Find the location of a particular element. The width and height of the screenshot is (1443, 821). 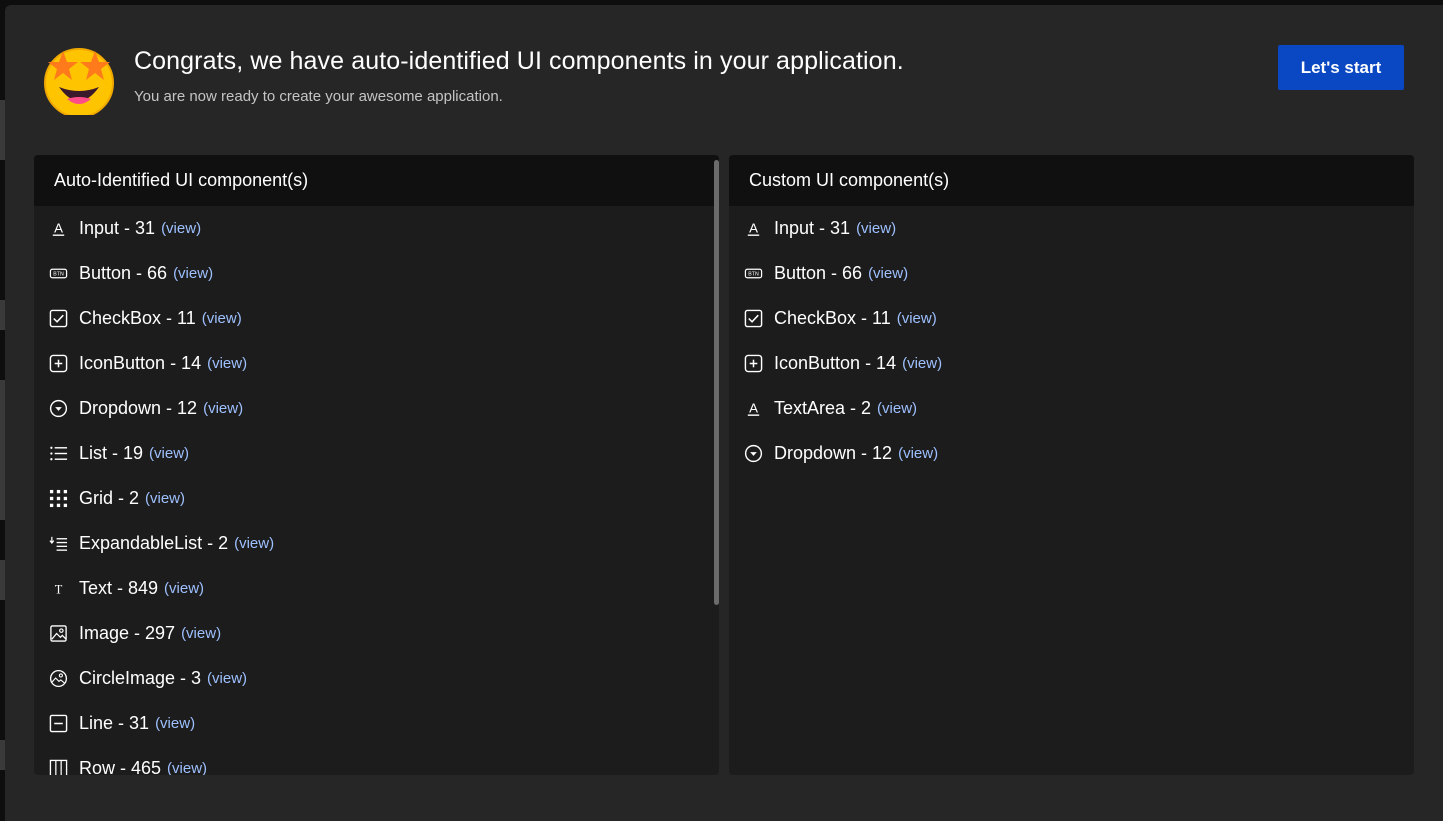

svg-text: T is located at coordinates (59, 589).